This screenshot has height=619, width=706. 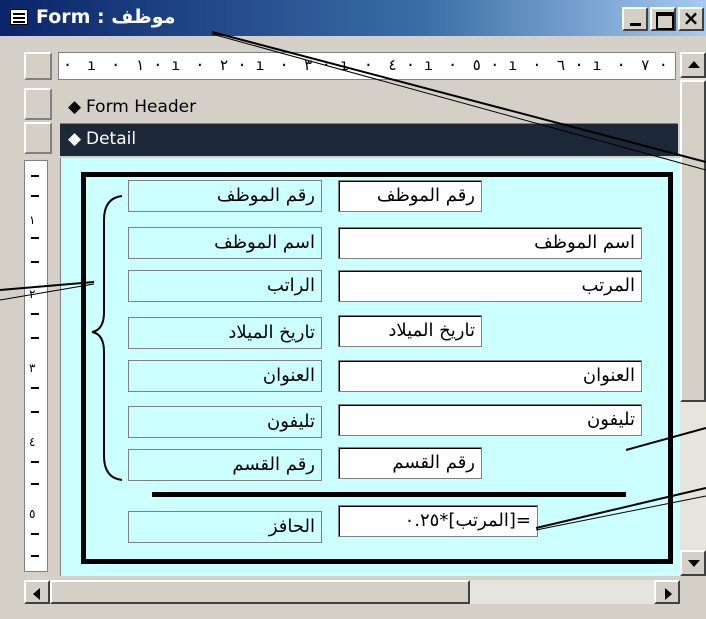 What do you see at coordinates (32, 220) in the screenshot?
I see `ruler-number: ١` at bounding box center [32, 220].